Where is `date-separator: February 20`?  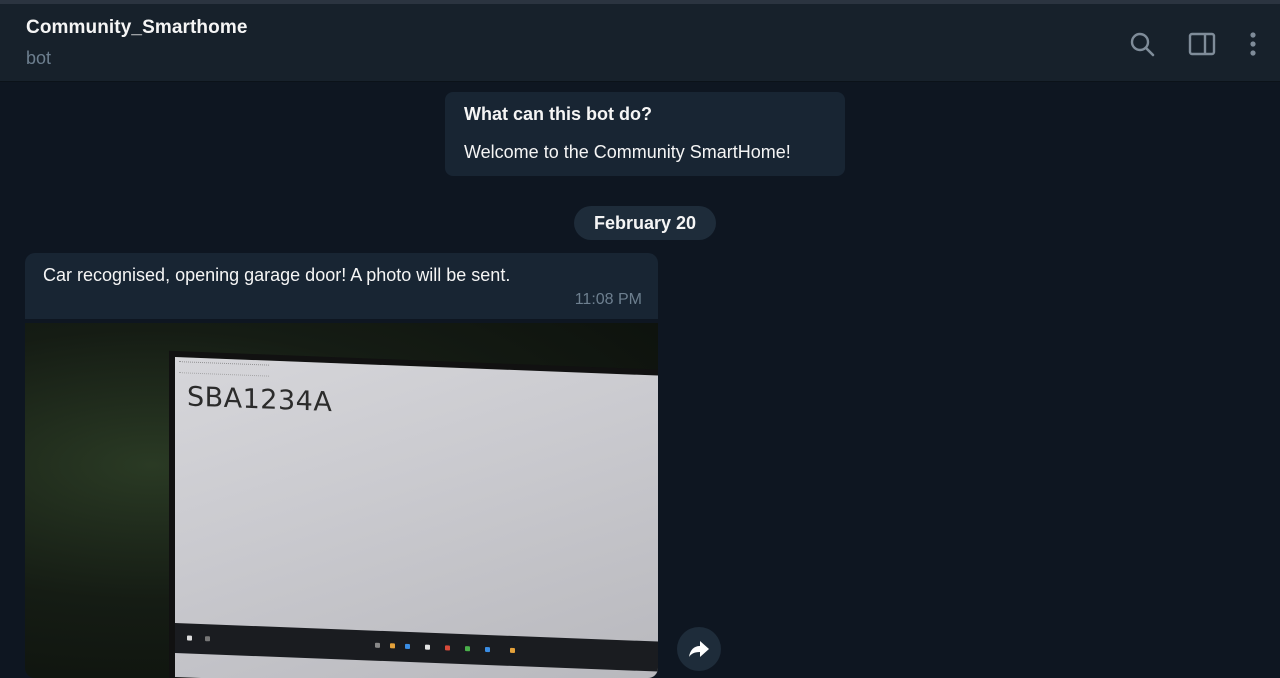 date-separator: February 20 is located at coordinates (645, 223).